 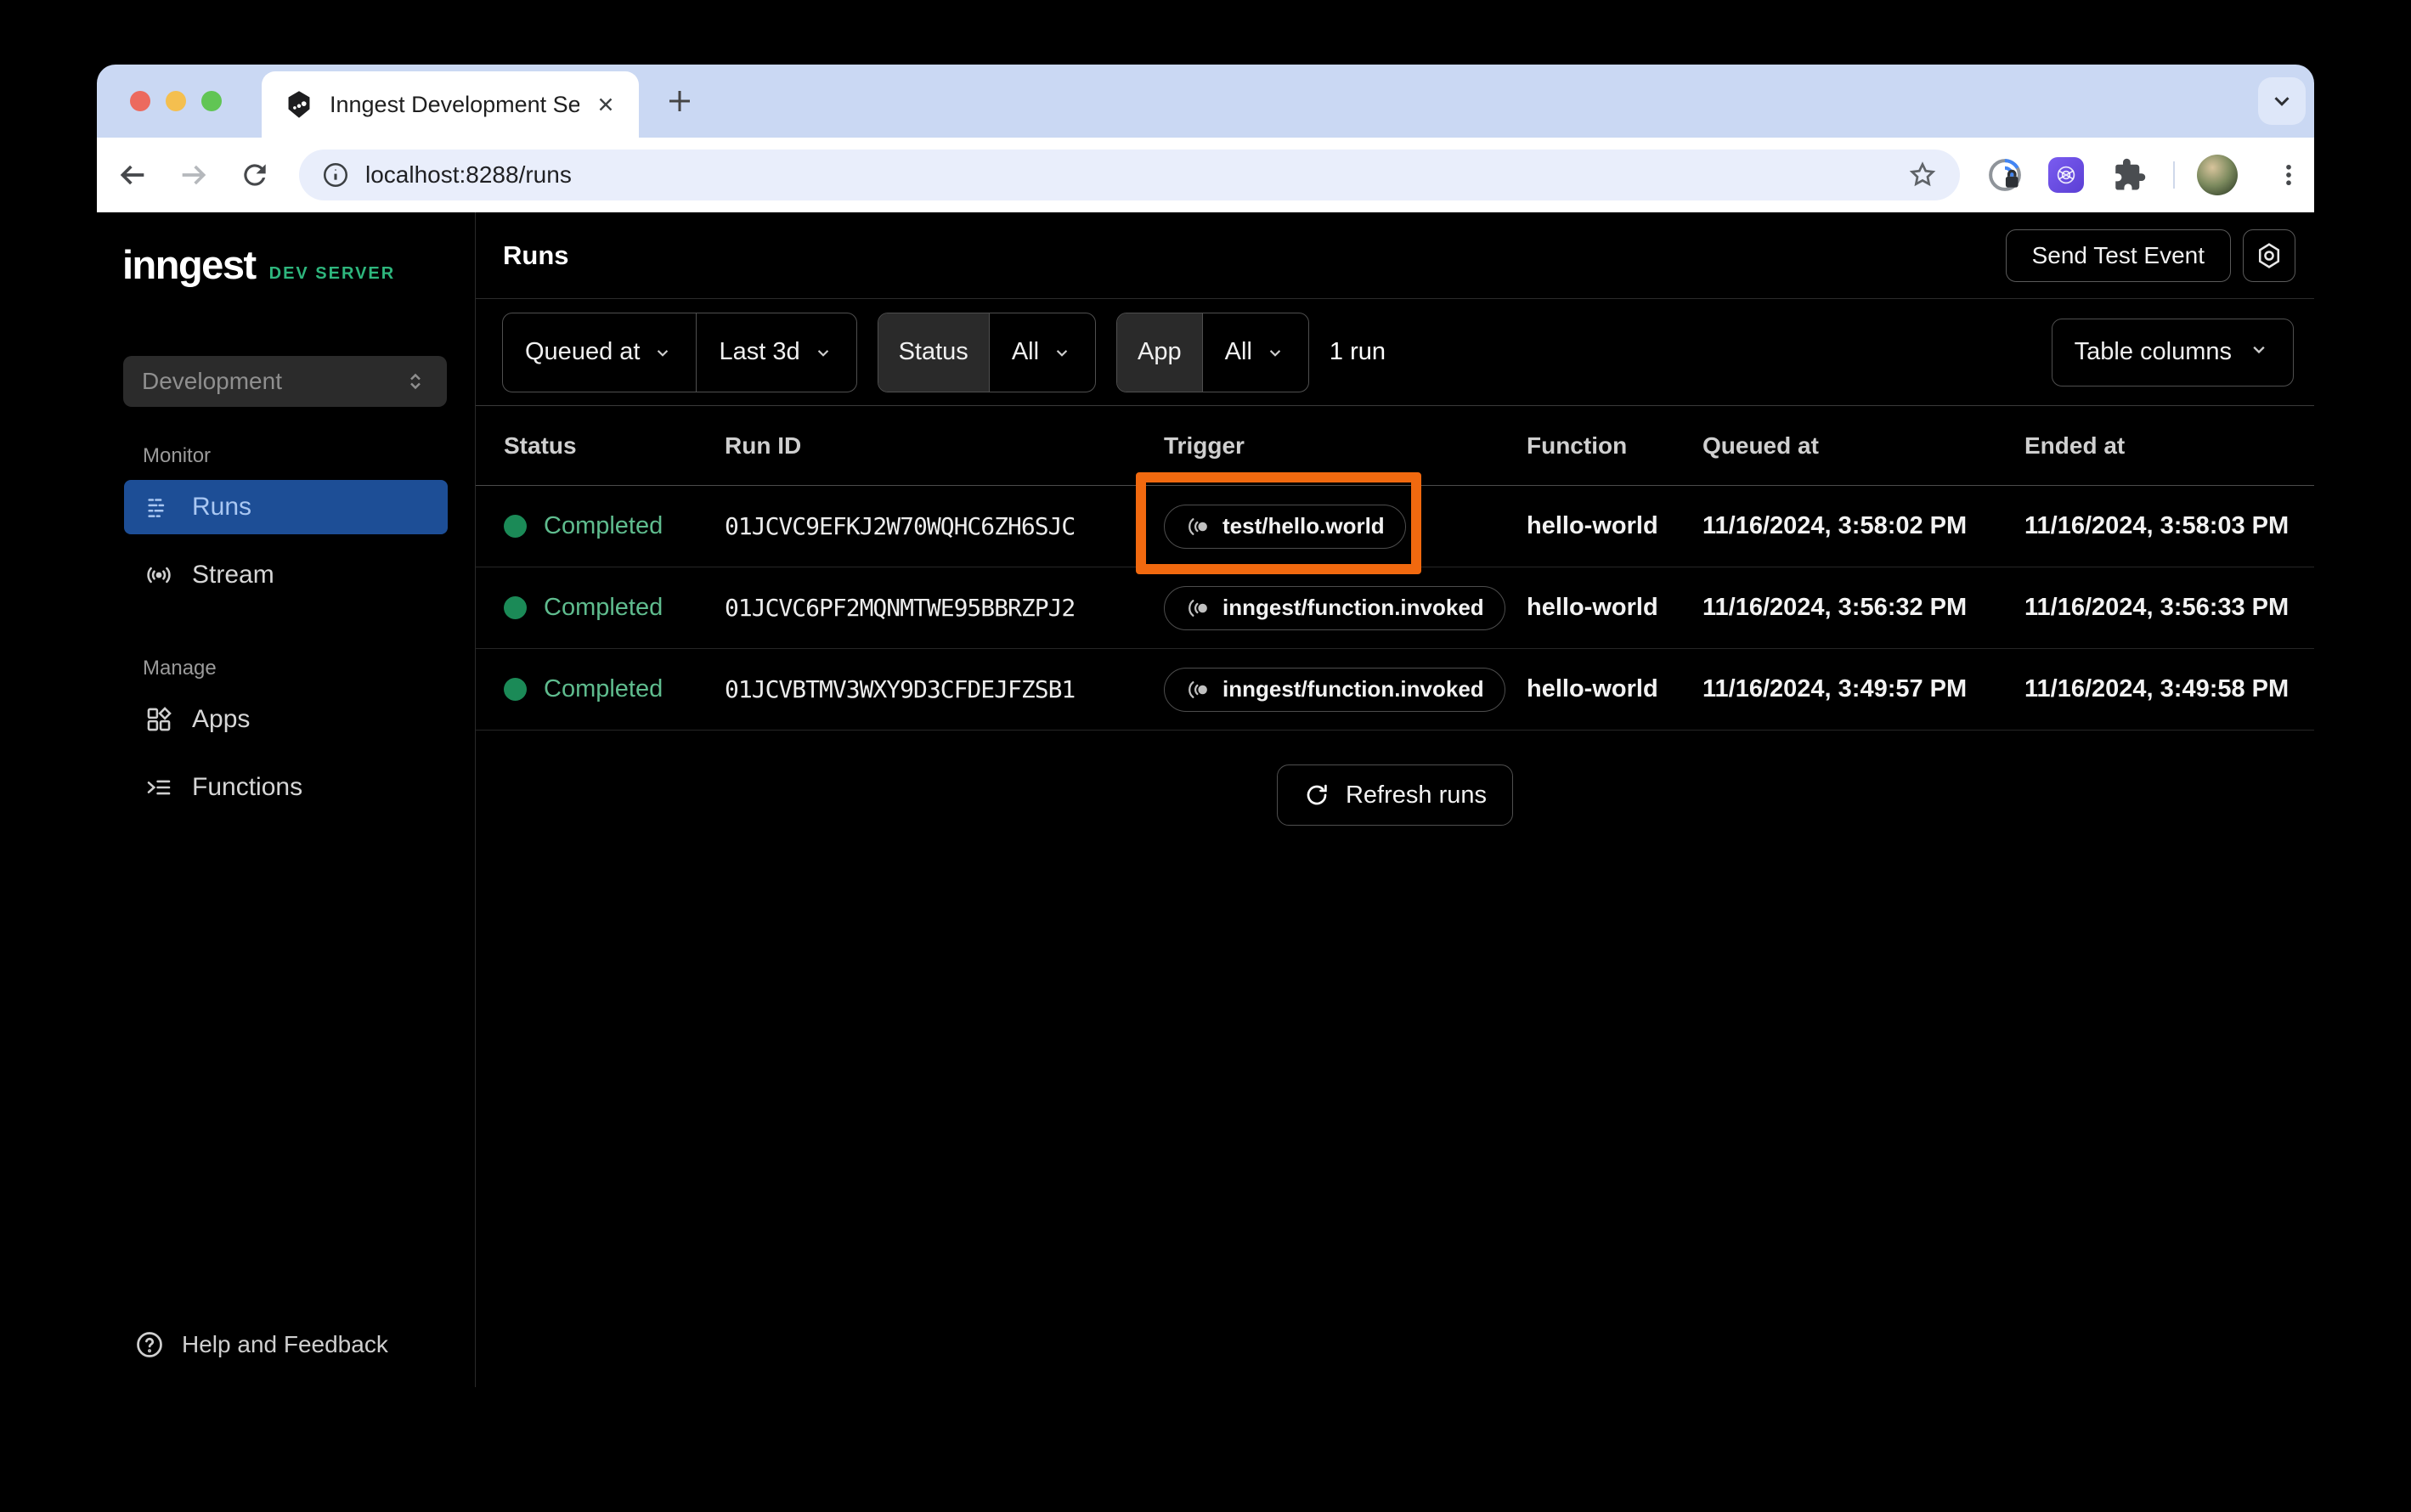 I want to click on url-text: localhost:8288/runs, so click(x=468, y=174).